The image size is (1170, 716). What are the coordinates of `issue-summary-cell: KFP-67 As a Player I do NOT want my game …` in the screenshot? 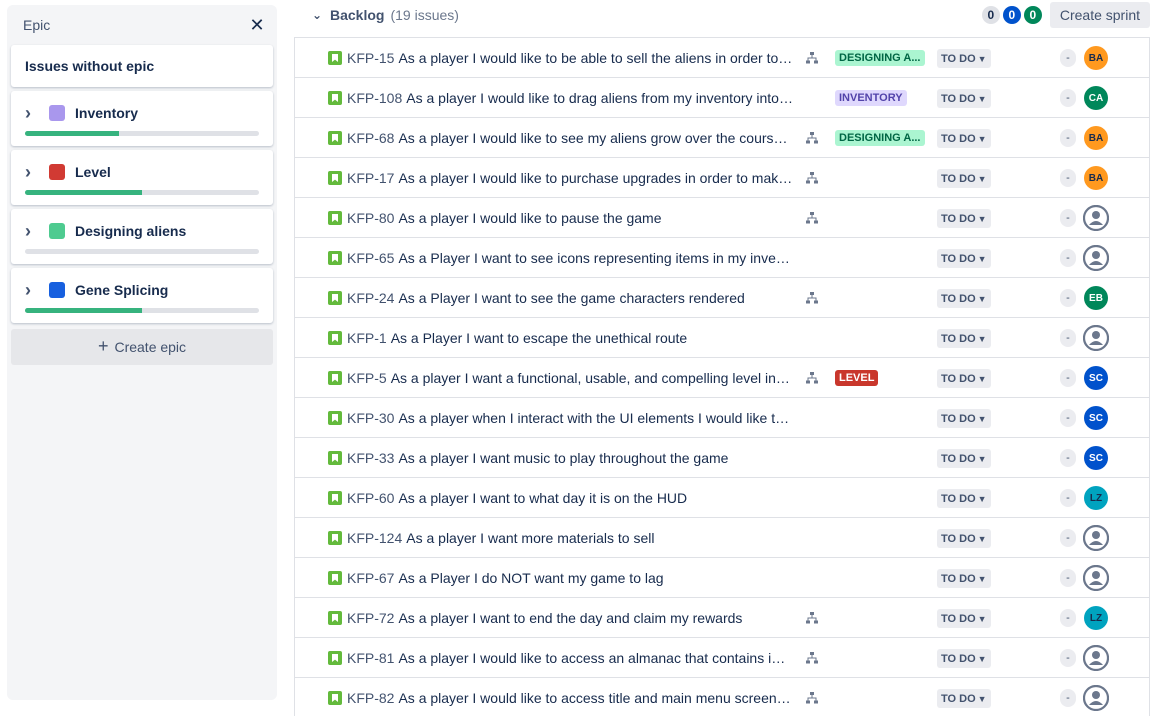 It's located at (570, 578).